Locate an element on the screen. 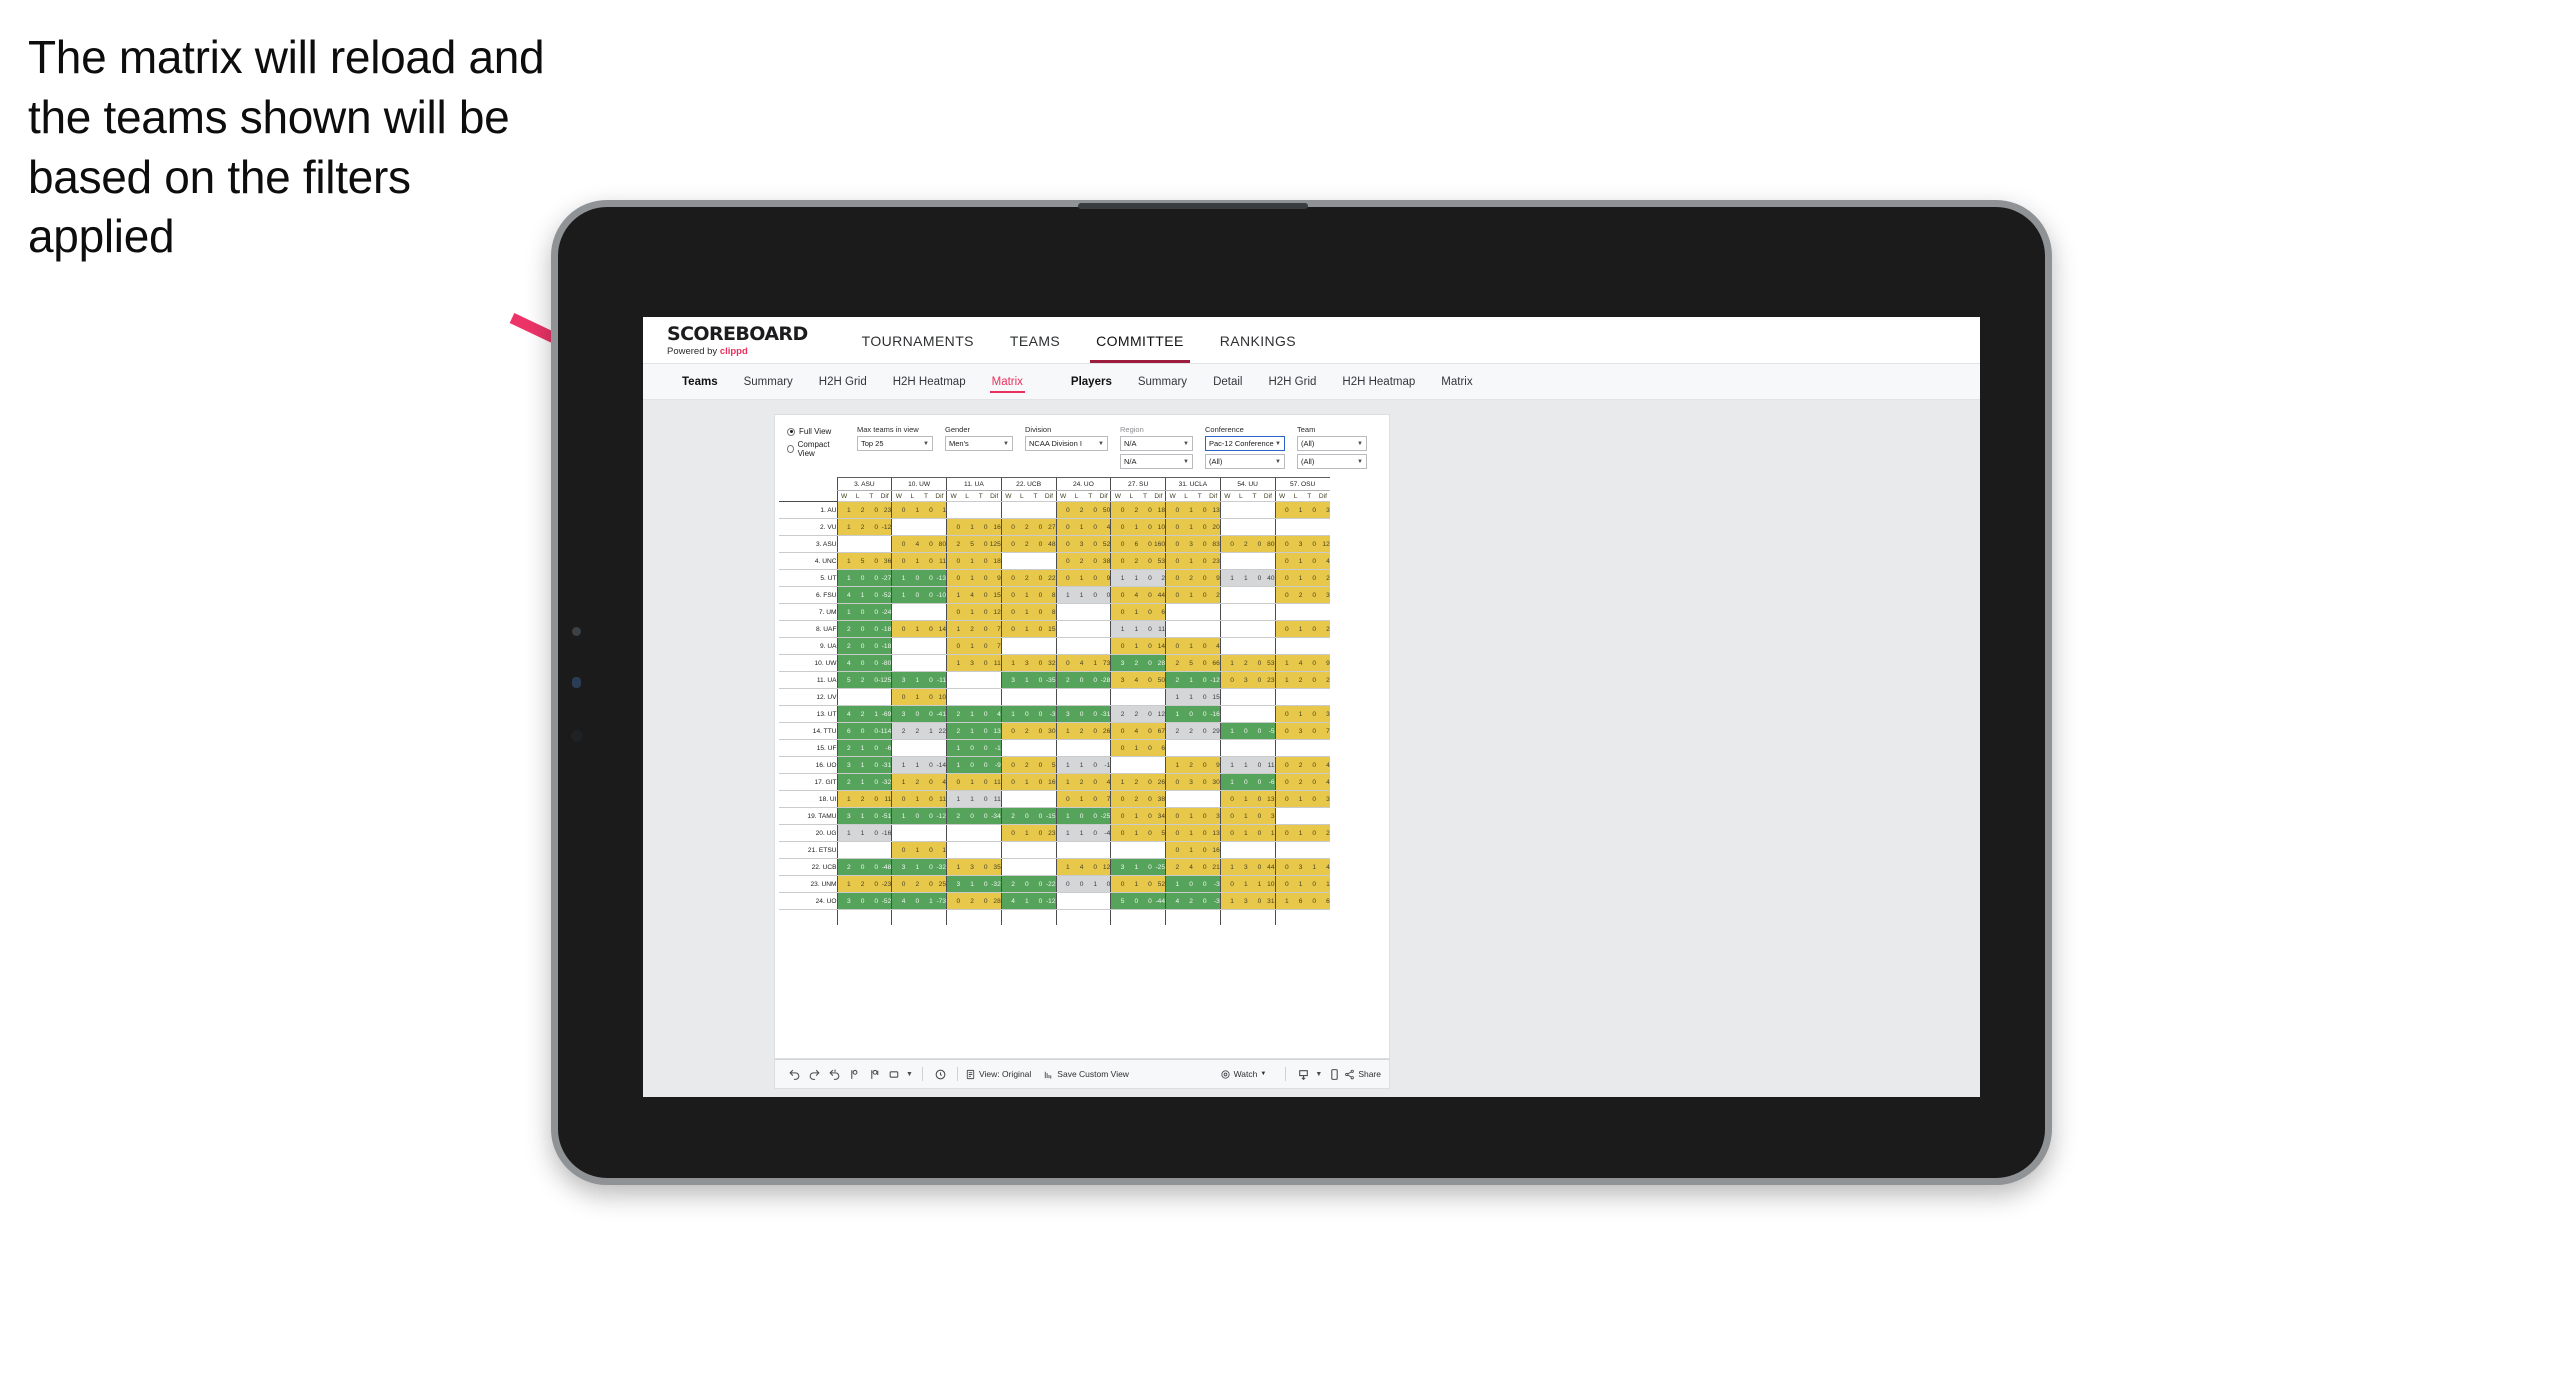  matrix-cell-r20-c7-w: 0 is located at coordinates (1172, 833).